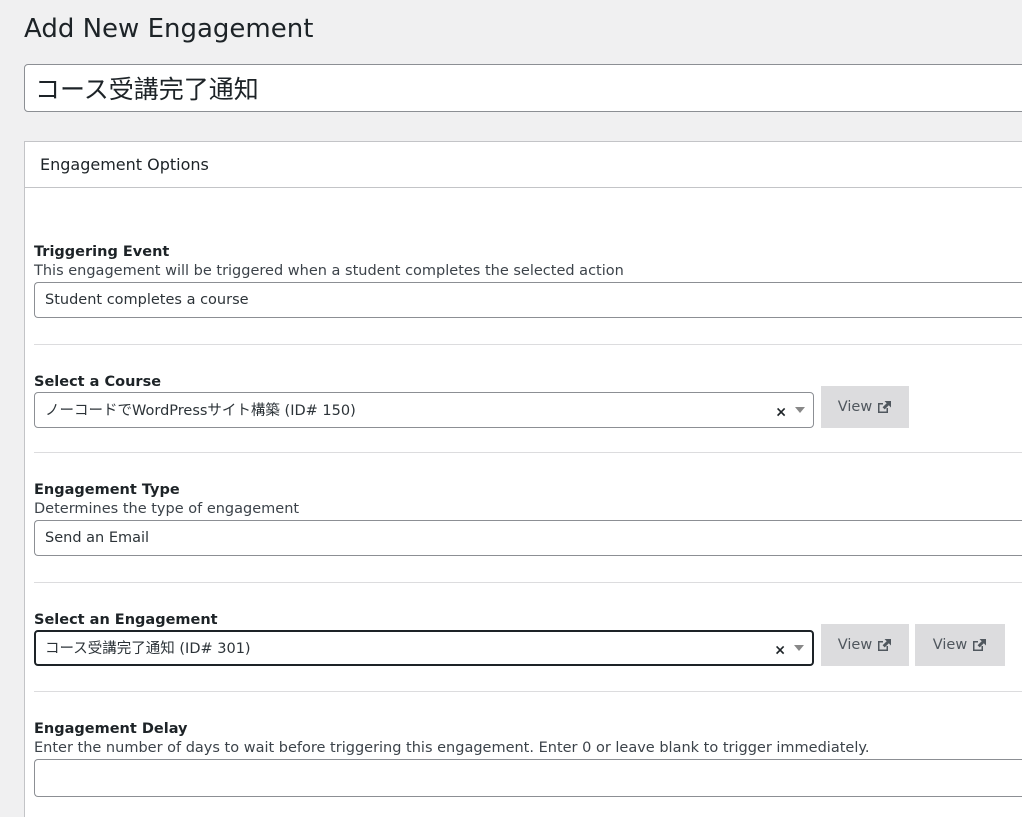 This screenshot has height=817, width=1022. Describe the element at coordinates (855, 407) in the screenshot. I see `view-course-button-label: View` at that location.